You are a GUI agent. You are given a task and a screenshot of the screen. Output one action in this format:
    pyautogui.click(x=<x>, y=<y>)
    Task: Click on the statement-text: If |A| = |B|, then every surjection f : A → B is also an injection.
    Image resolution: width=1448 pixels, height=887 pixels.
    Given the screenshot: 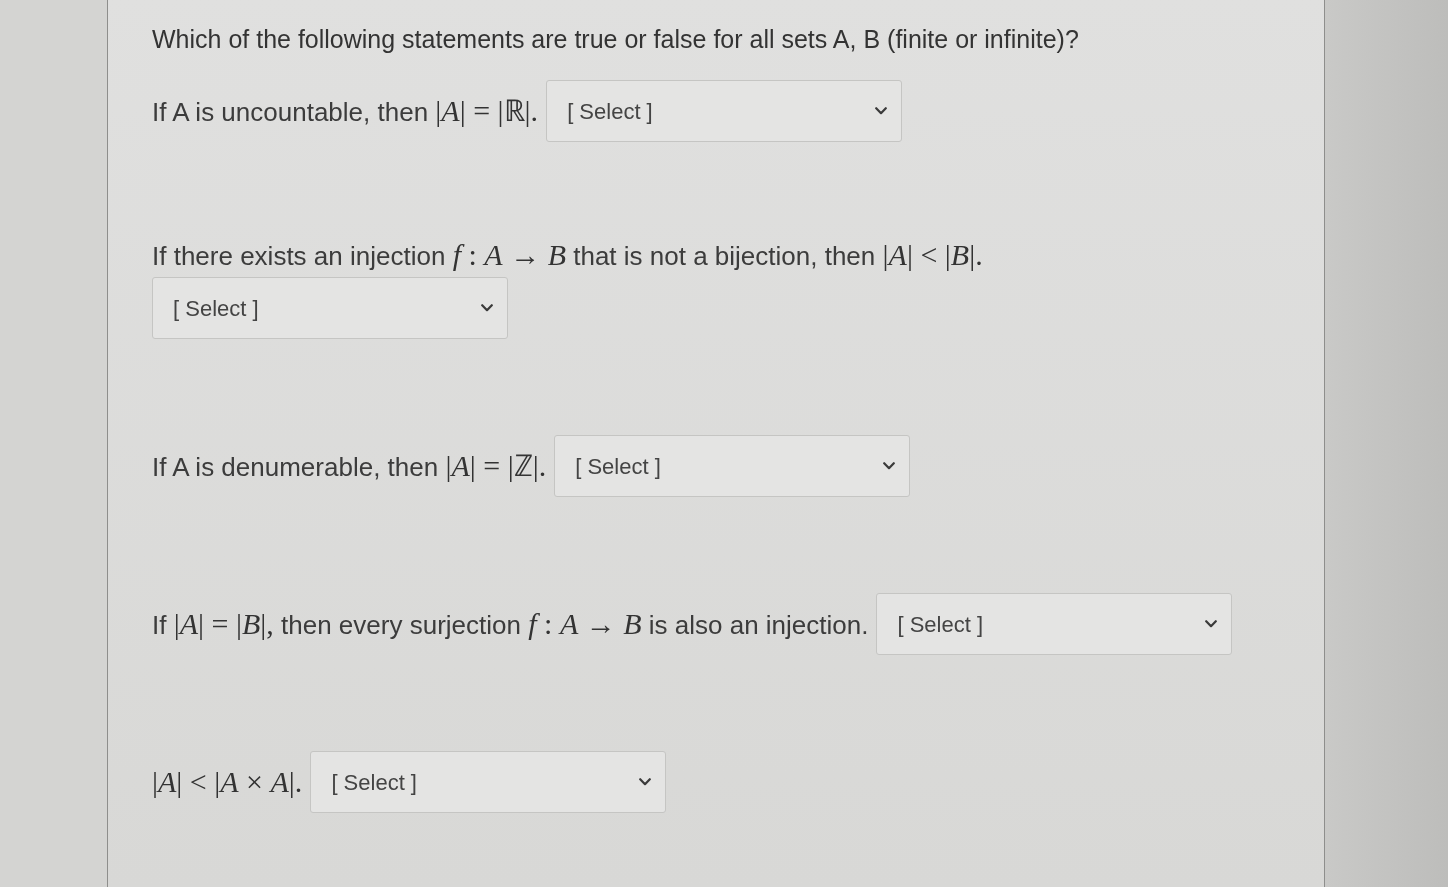 What is the action you would take?
    pyautogui.click(x=510, y=624)
    